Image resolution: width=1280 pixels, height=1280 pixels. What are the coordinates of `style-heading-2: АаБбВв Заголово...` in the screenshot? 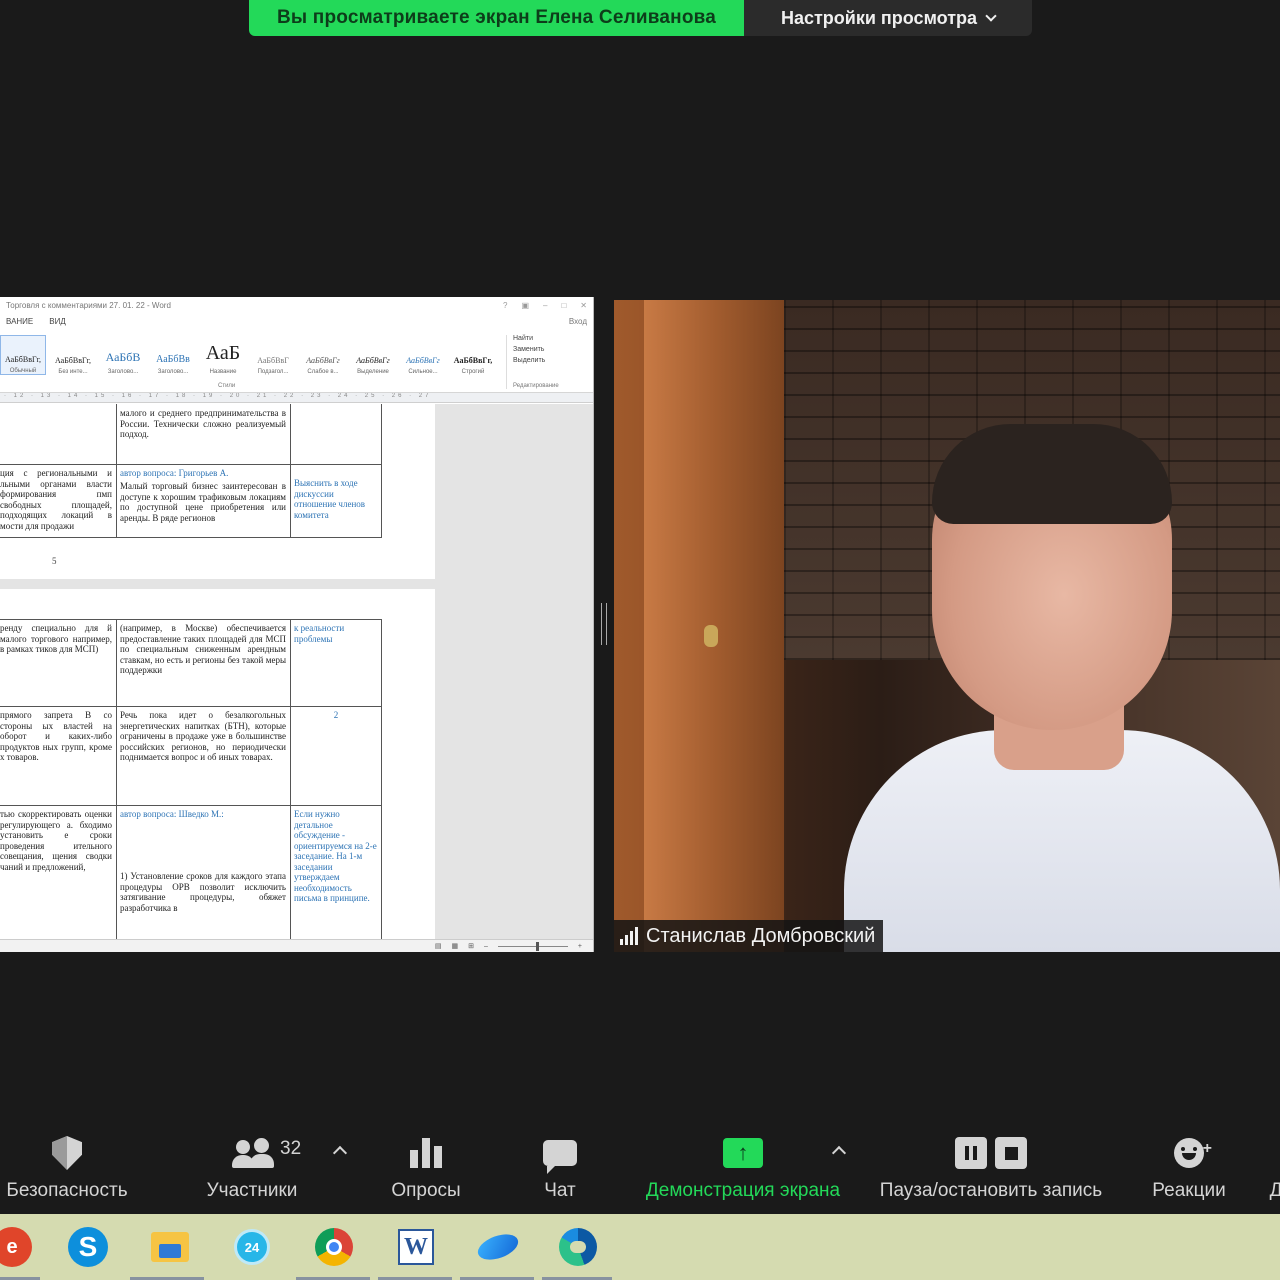 It's located at (173, 355).